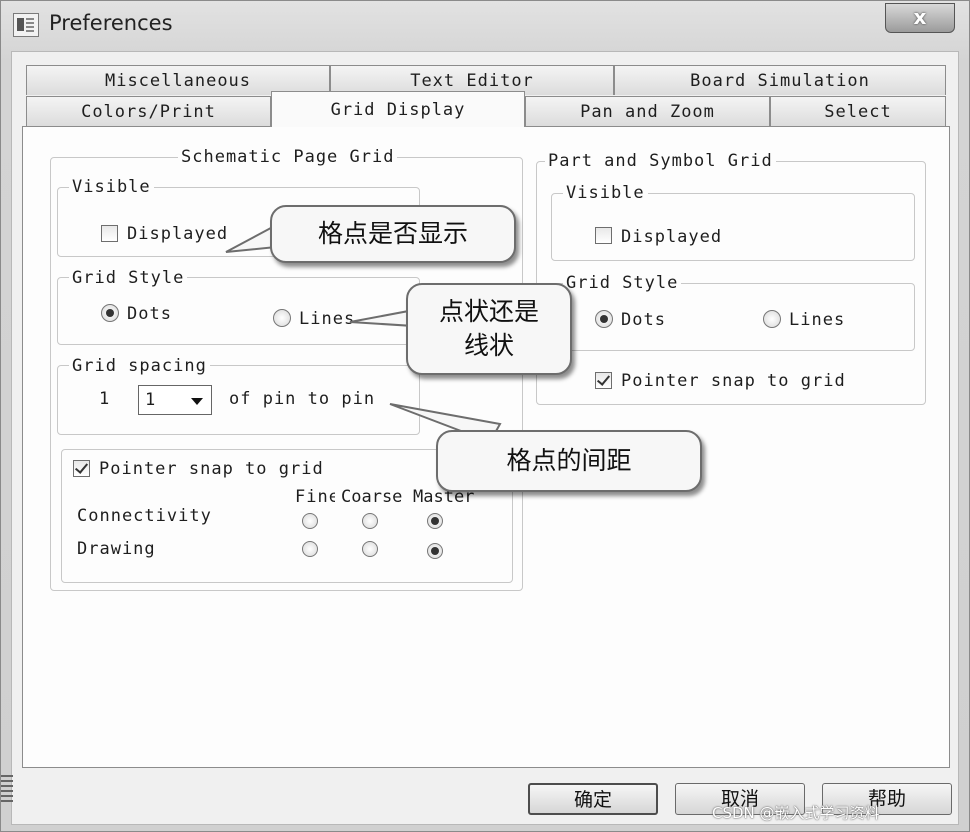 This screenshot has height=832, width=970. What do you see at coordinates (363, 332) in the screenshot?
I see `callout-leaders` at bounding box center [363, 332].